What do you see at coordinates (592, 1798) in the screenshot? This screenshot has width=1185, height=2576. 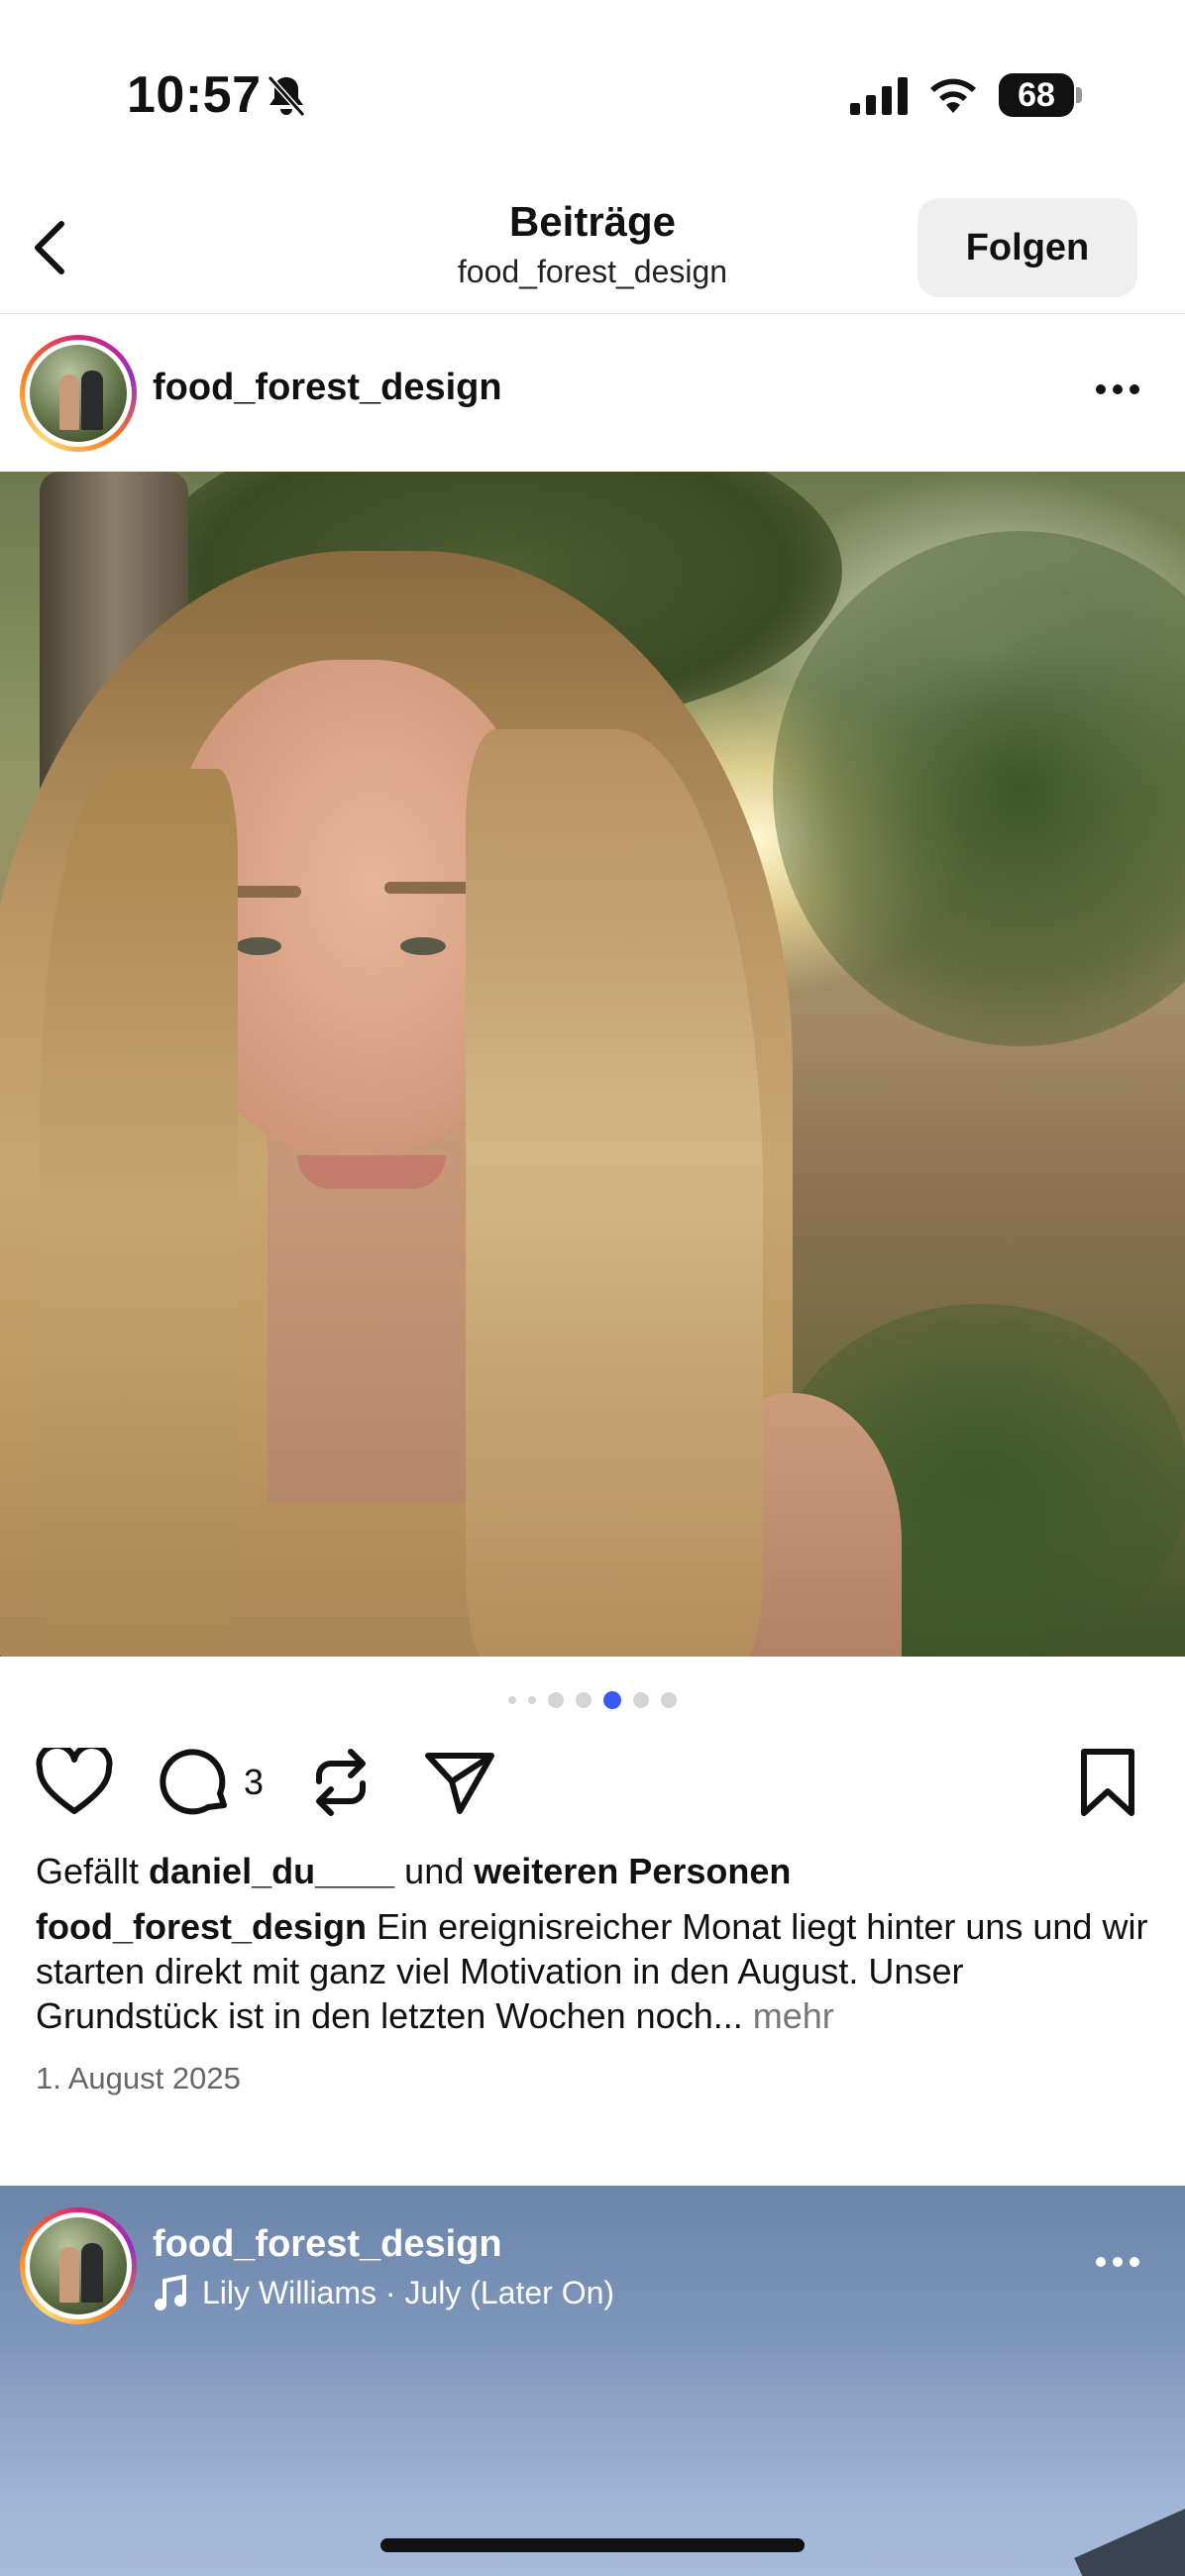 I see `action-bar: 3` at bounding box center [592, 1798].